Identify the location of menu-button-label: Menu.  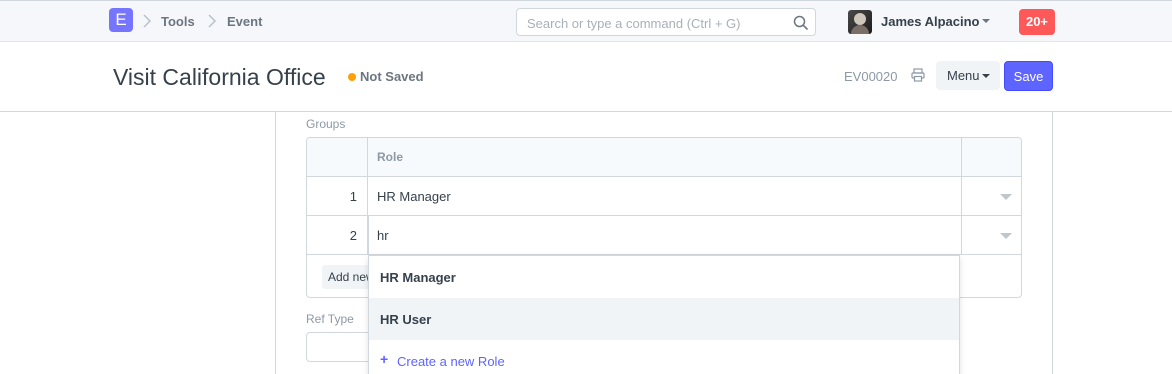
(963, 75).